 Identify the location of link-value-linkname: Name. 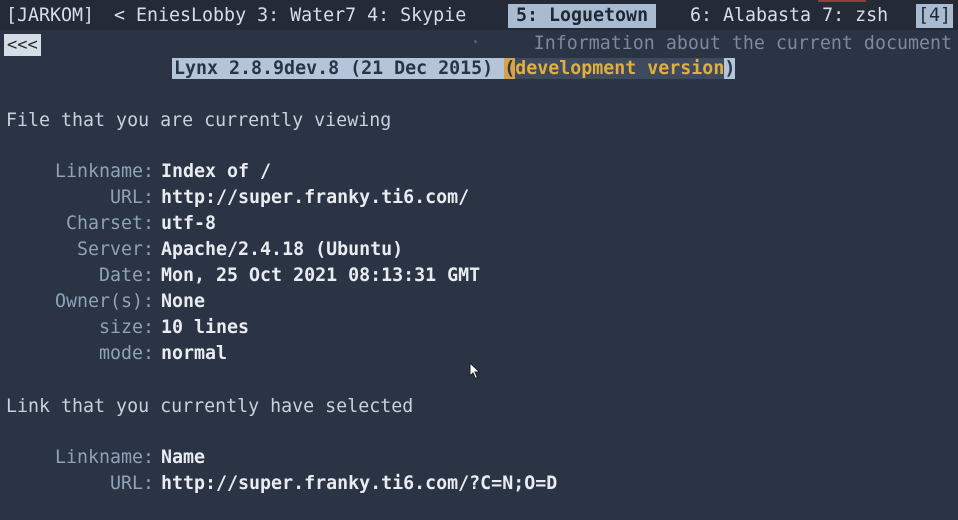
(183, 457).